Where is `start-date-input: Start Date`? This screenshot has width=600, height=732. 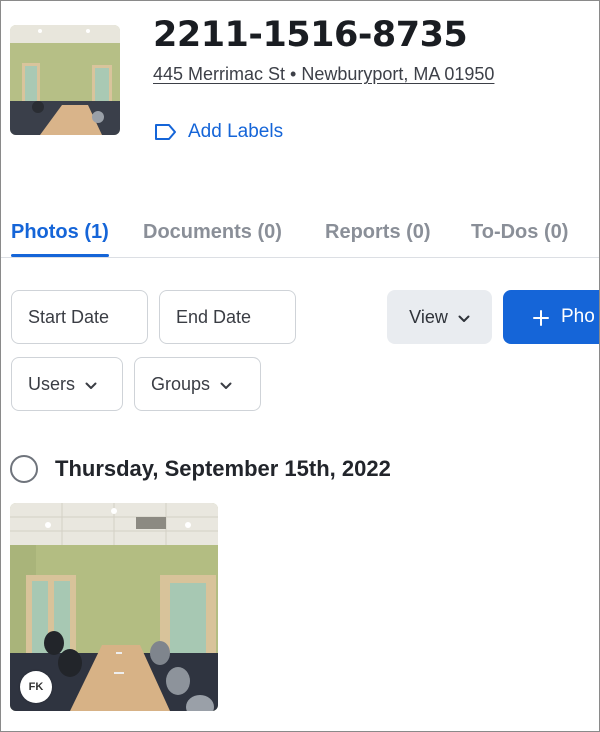 start-date-input: Start Date is located at coordinates (79, 317).